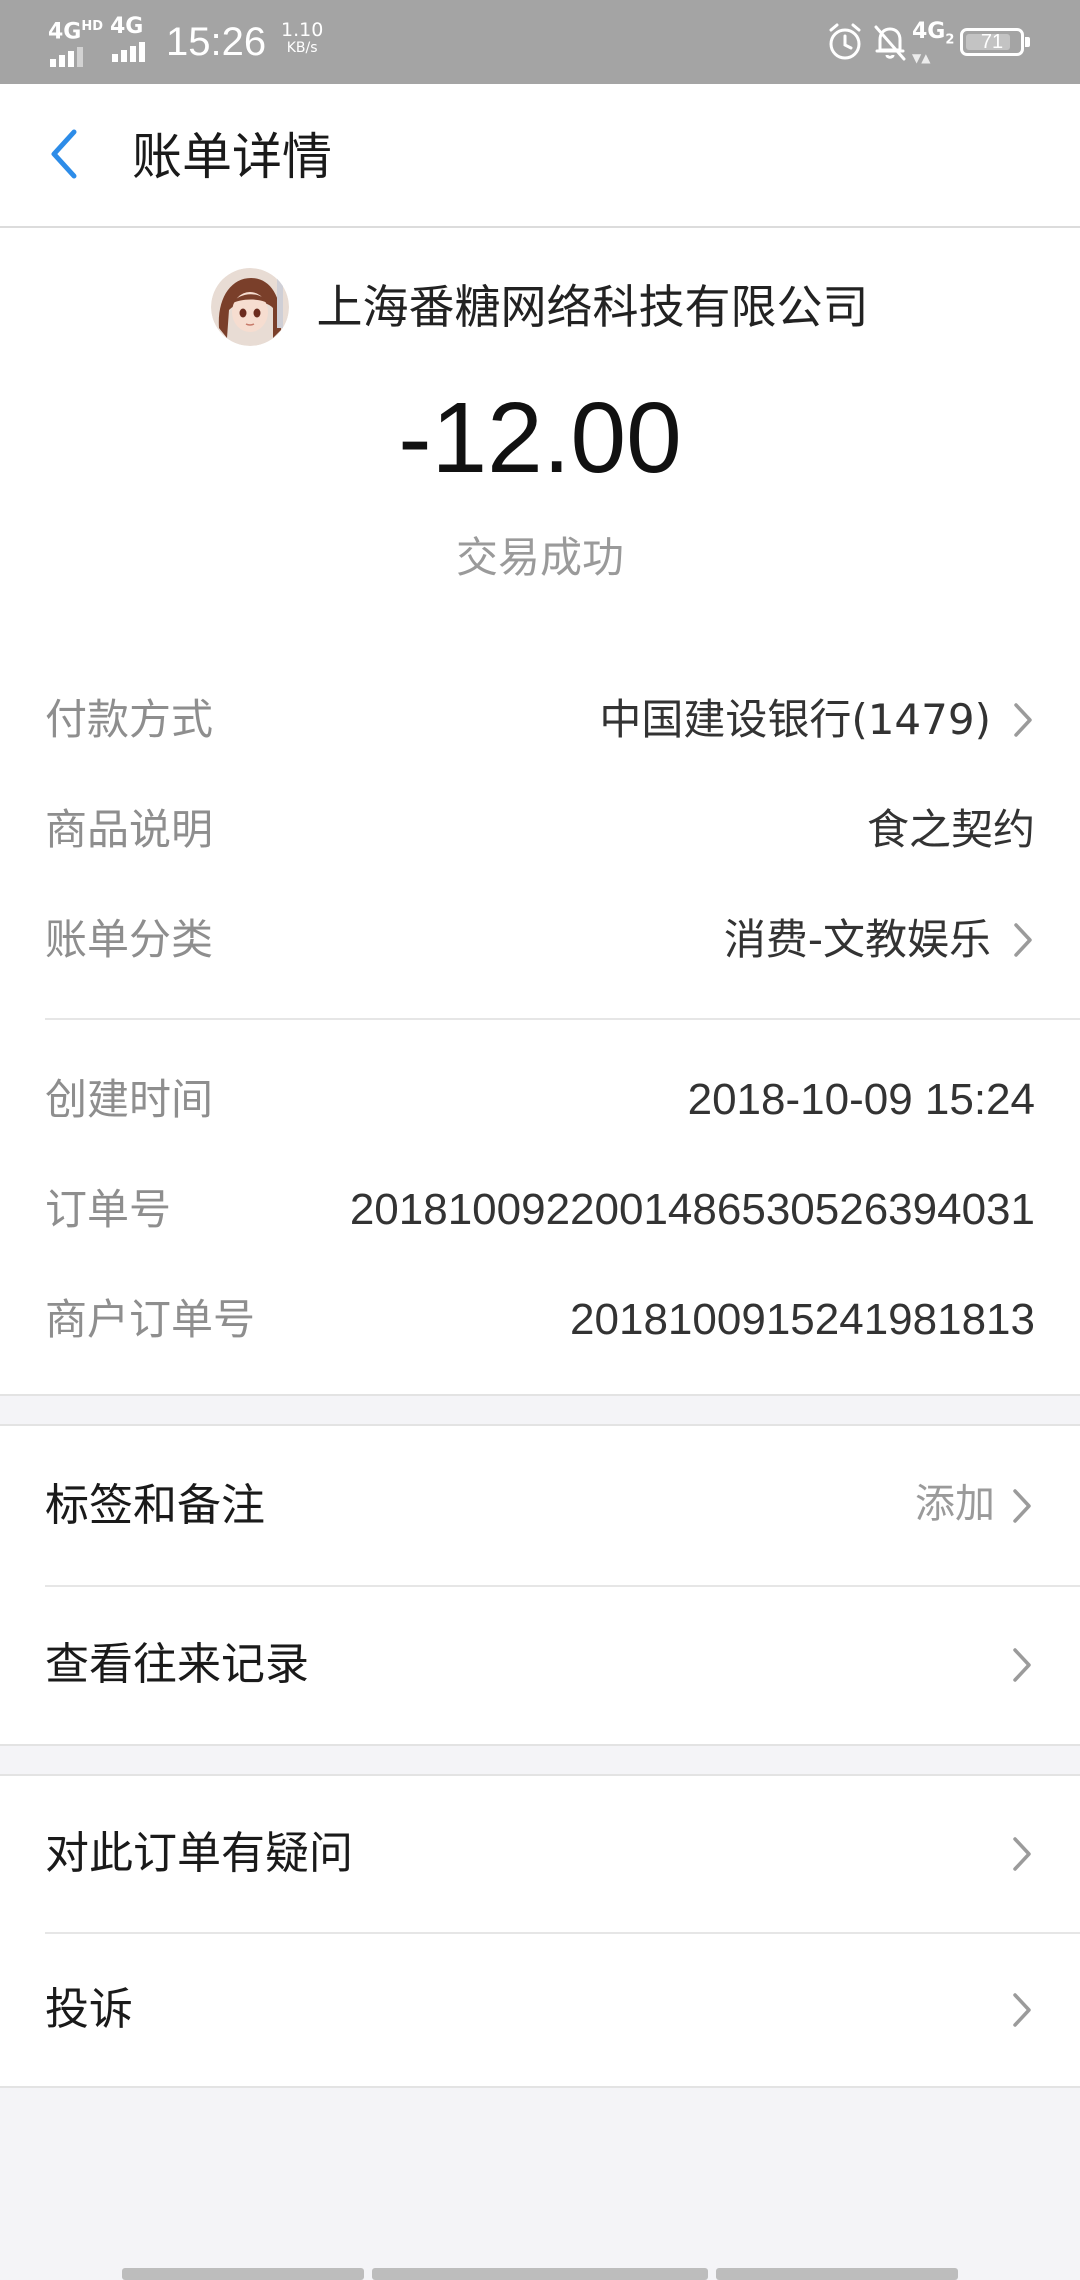 This screenshot has height=2280, width=1080. What do you see at coordinates (592, 307) in the screenshot?
I see `merchant-name: 上海番糖网络科技有限公司` at bounding box center [592, 307].